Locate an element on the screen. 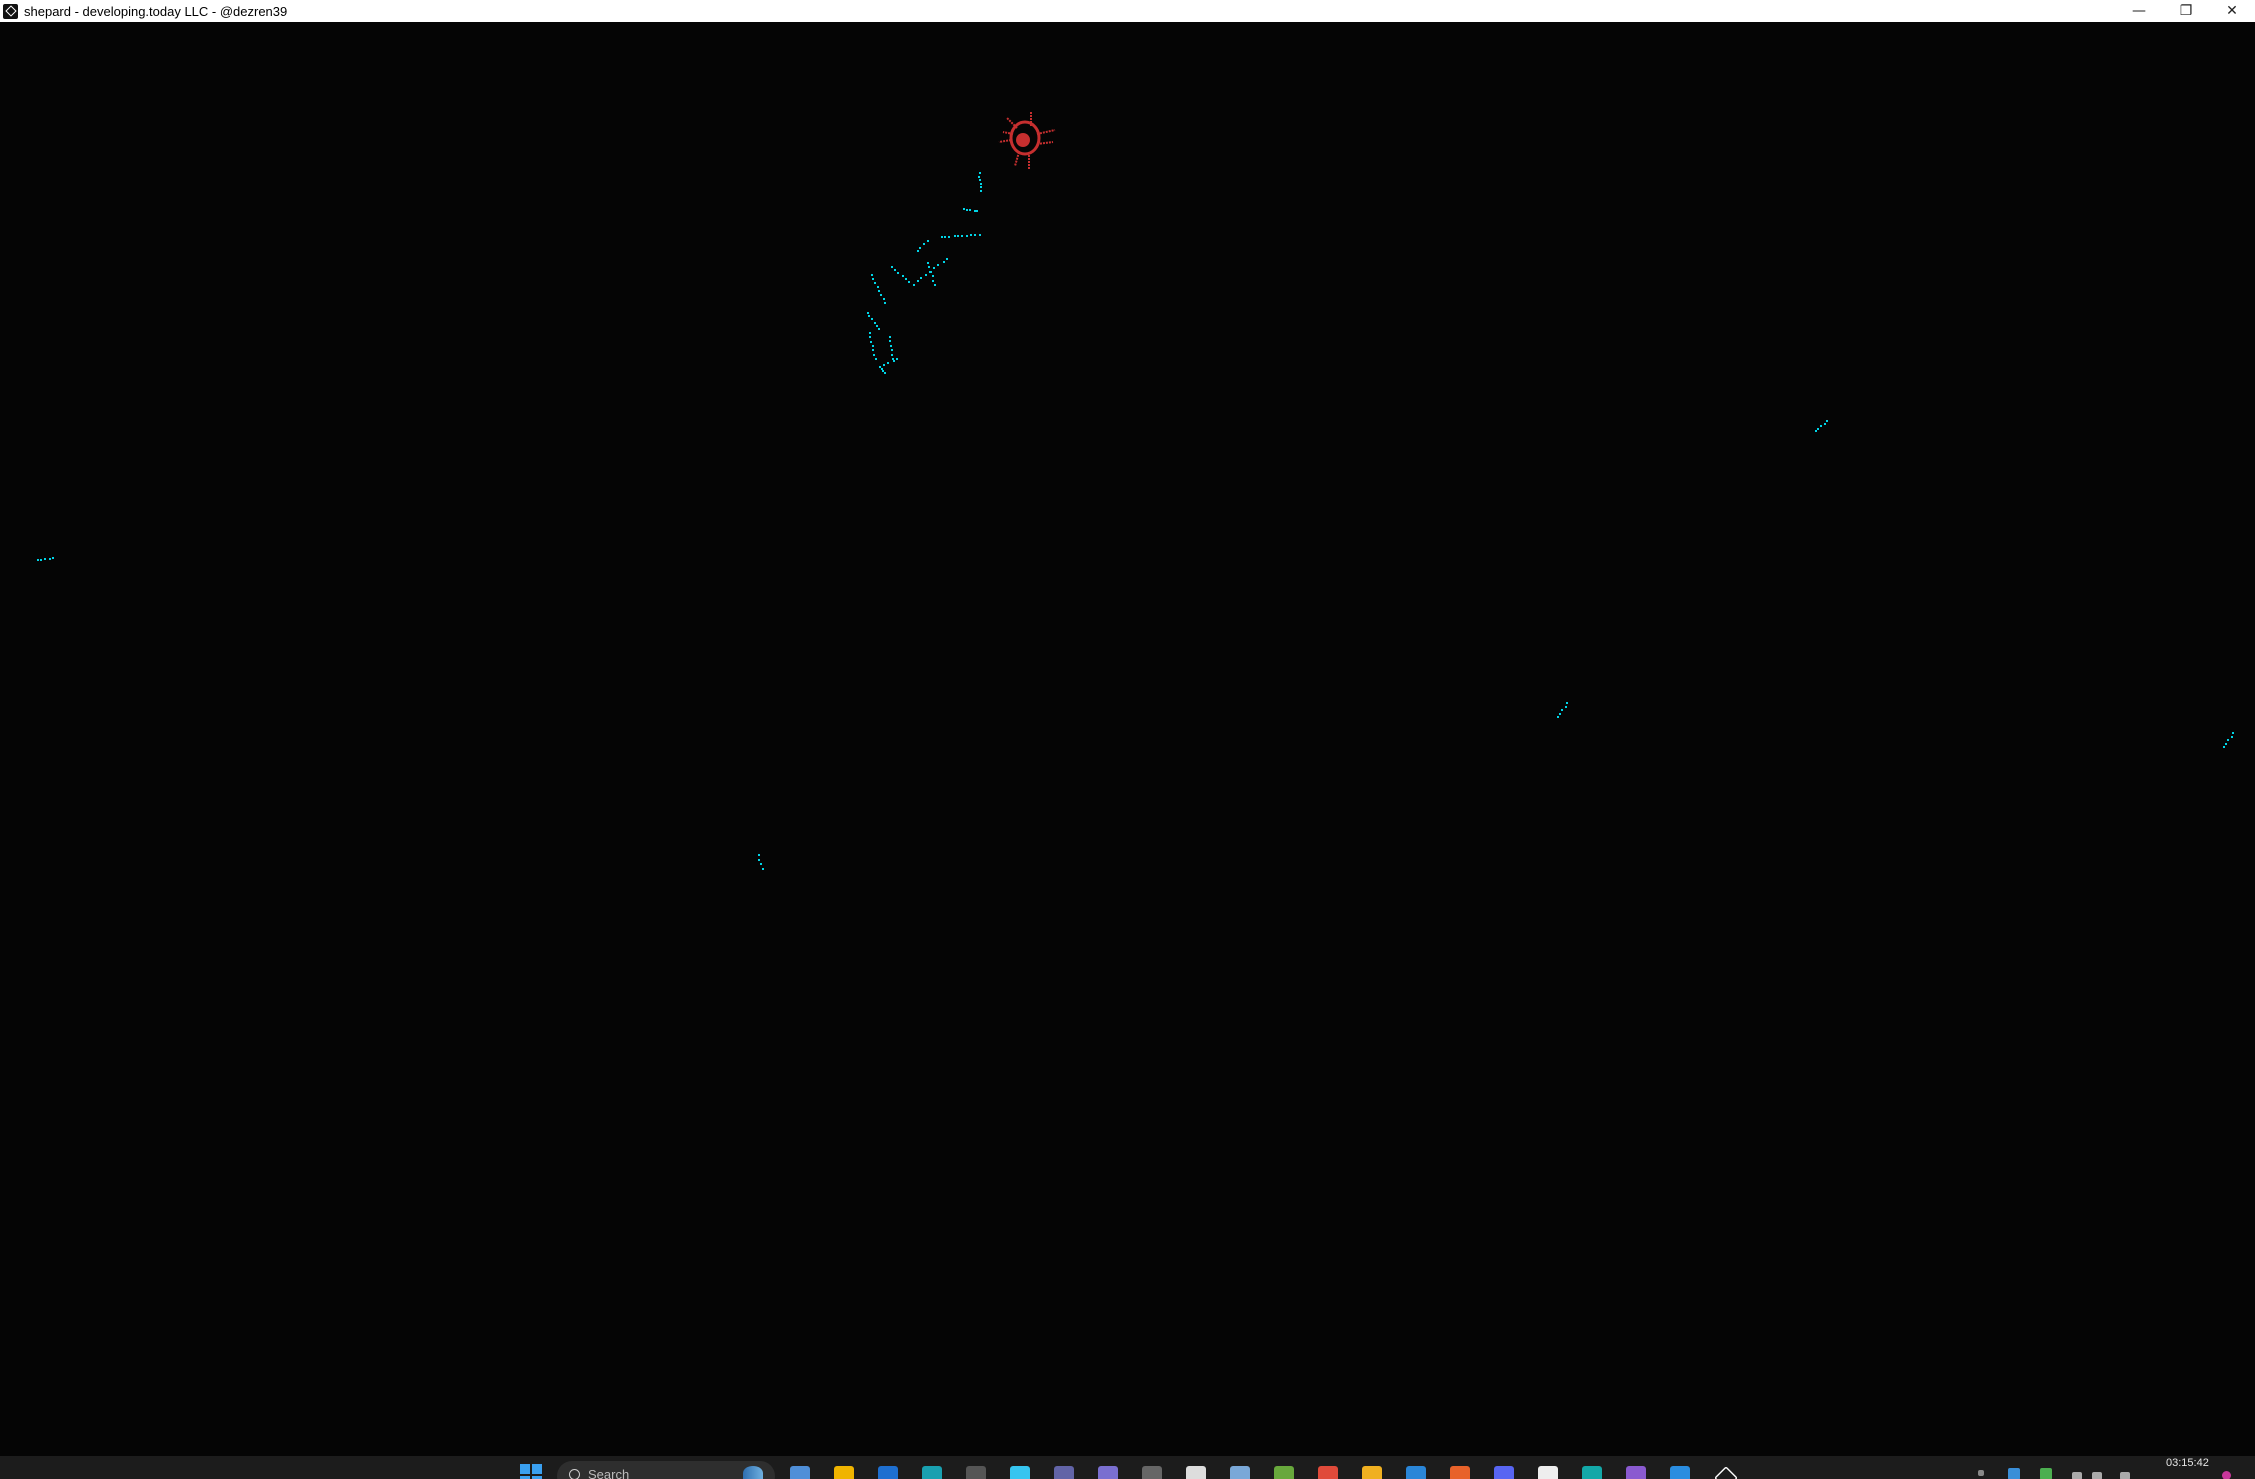 The image size is (2255, 1479). discord-icon is located at coordinates (1504, 1472).